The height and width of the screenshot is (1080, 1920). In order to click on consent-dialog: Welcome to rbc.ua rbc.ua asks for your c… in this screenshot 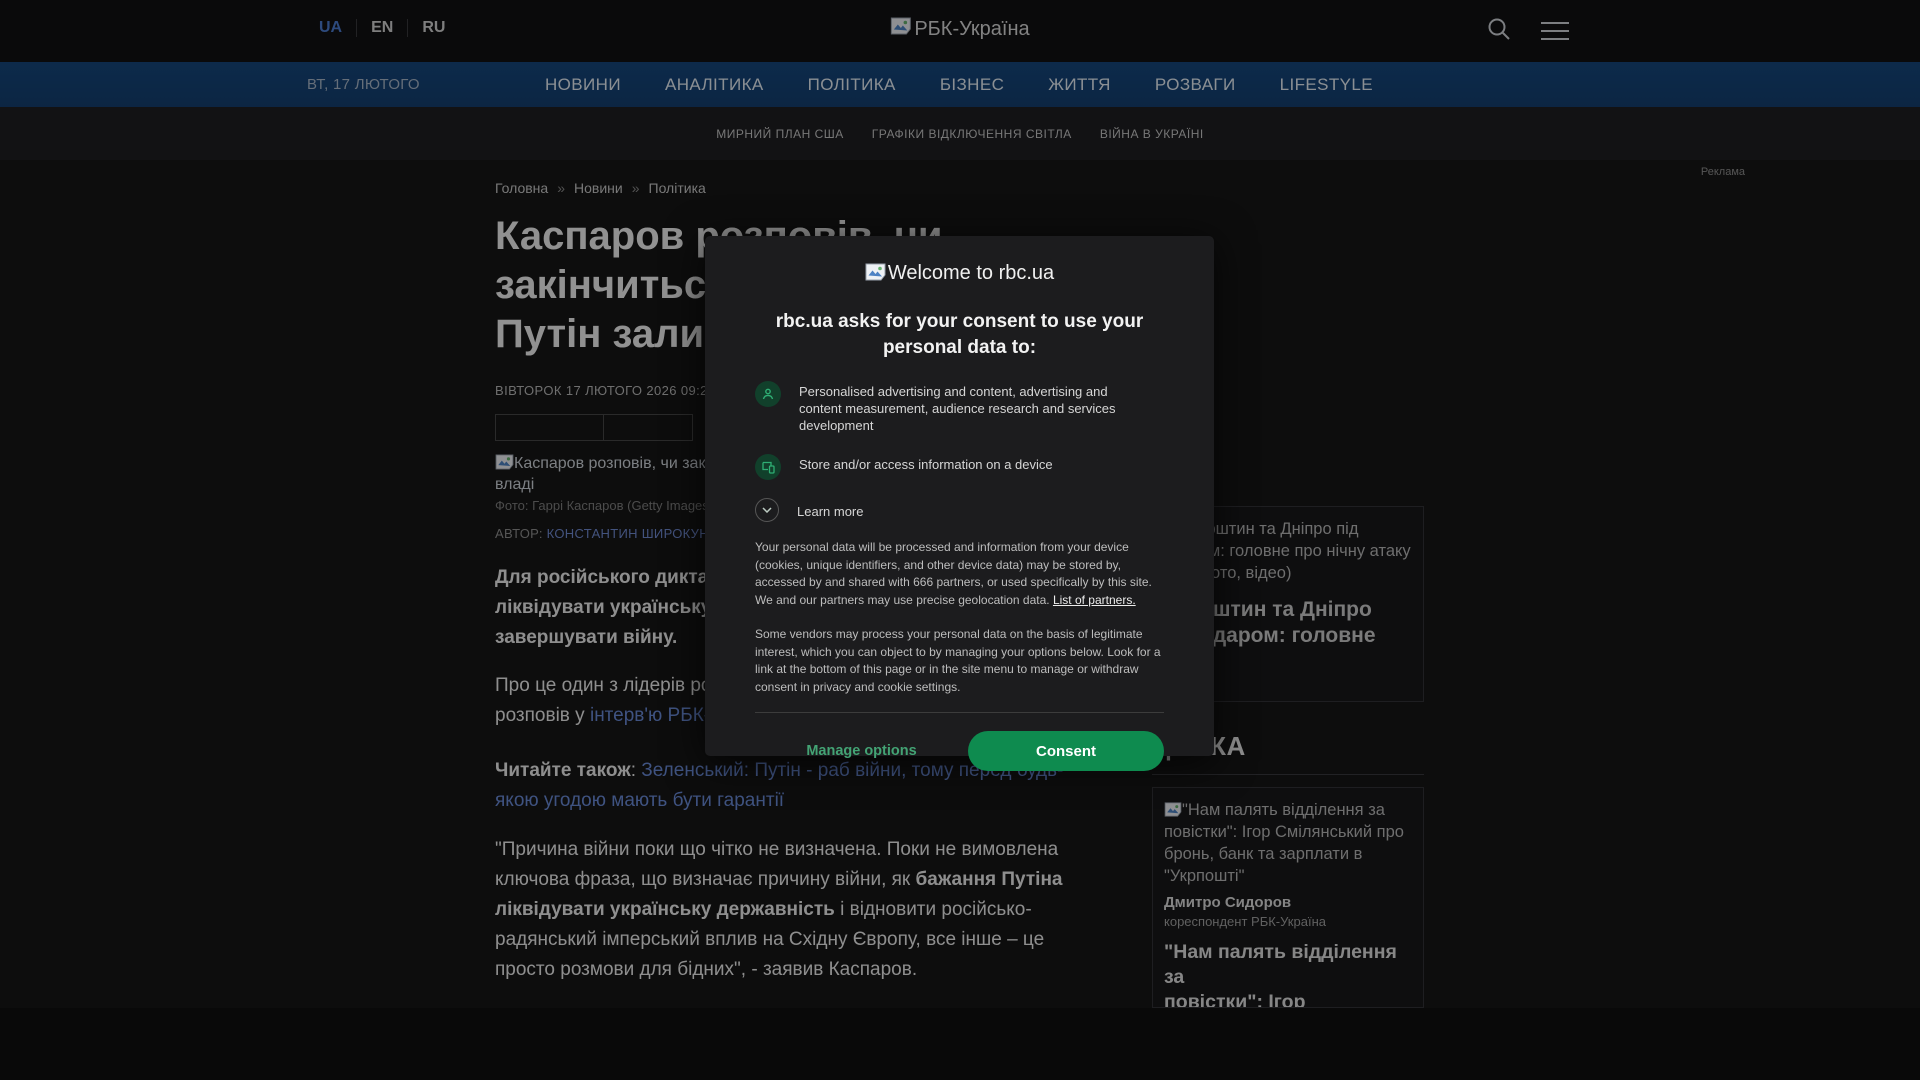, I will do `click(959, 503)`.